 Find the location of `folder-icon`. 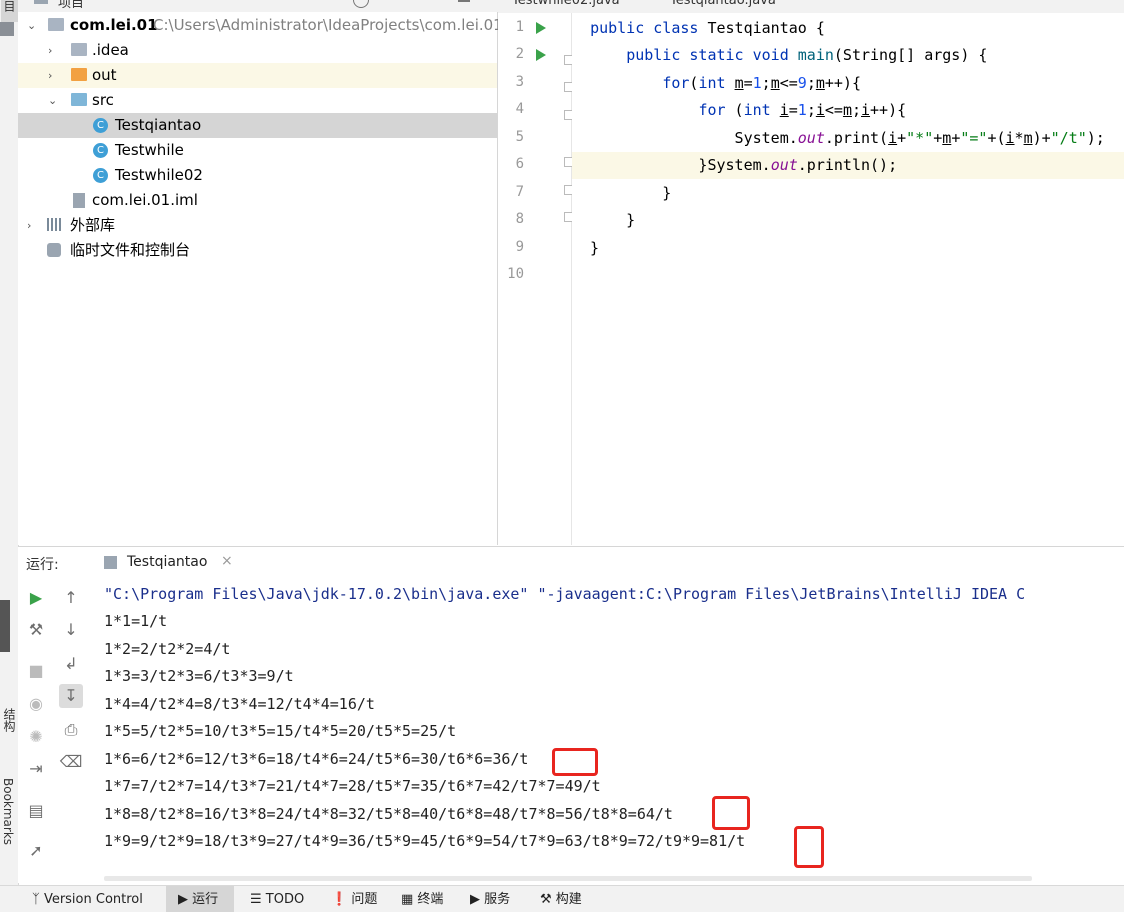

folder-icon is located at coordinates (79, 49).